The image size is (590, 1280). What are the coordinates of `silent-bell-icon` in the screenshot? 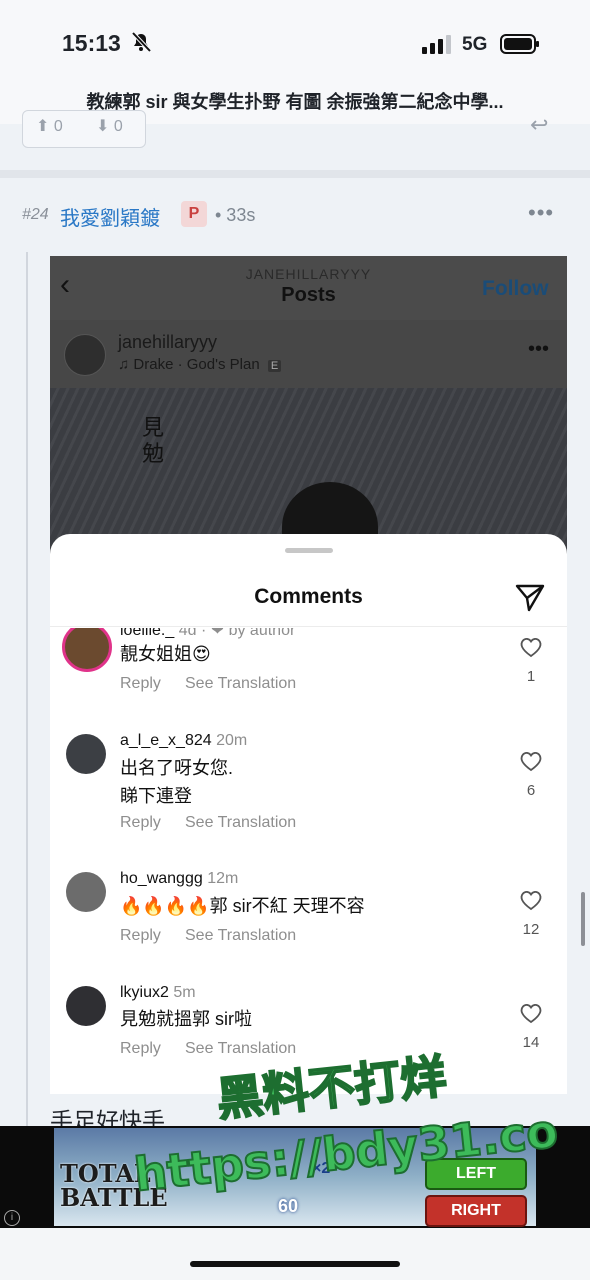 It's located at (141, 42).